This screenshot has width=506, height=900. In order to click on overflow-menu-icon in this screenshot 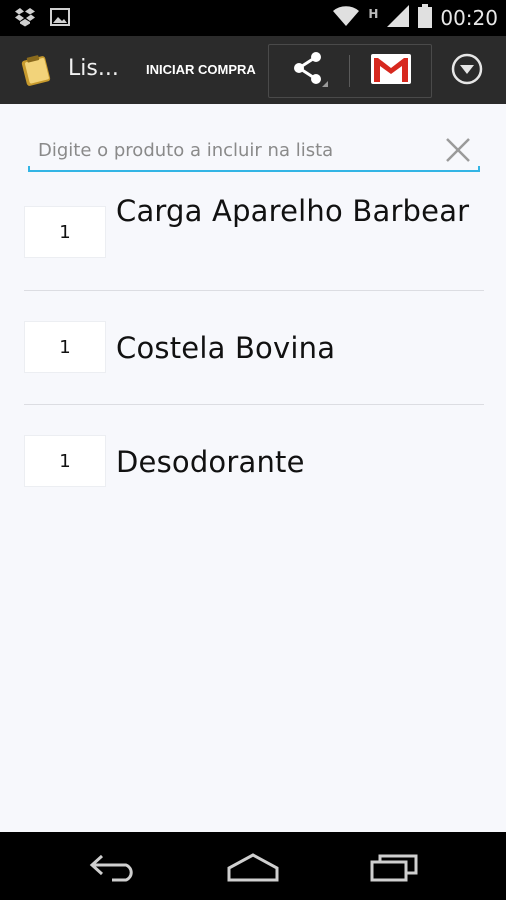, I will do `click(467, 71)`.